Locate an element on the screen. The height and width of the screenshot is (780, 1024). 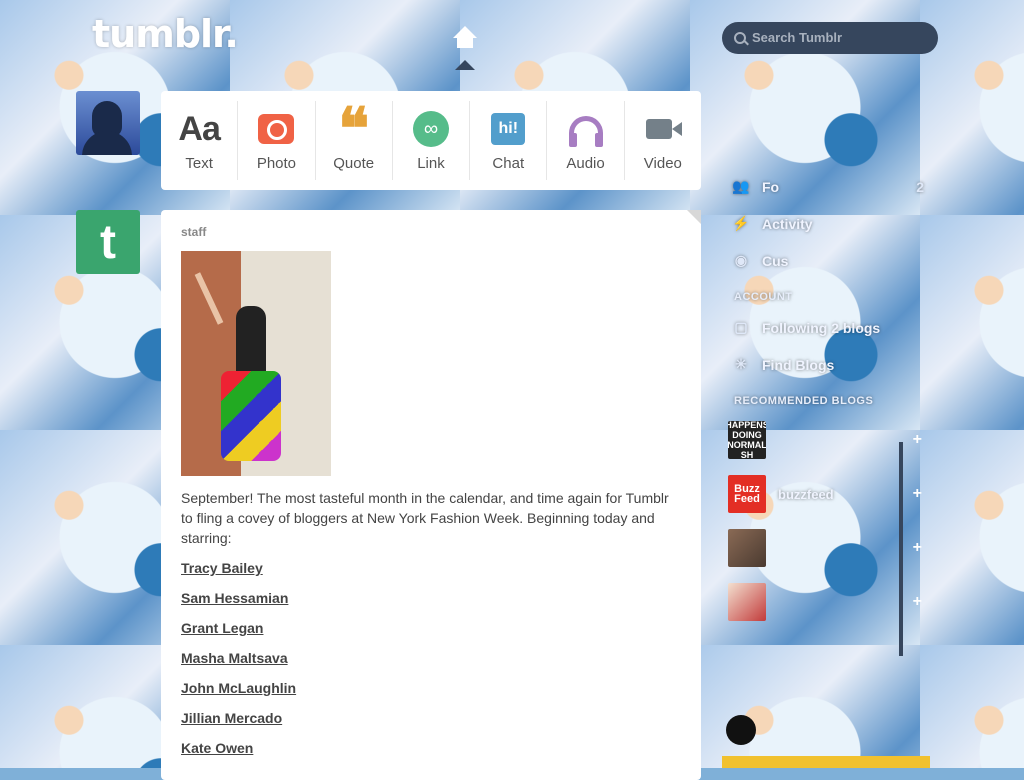
sidebar-item-label: Fo is located at coordinates (771, 186).